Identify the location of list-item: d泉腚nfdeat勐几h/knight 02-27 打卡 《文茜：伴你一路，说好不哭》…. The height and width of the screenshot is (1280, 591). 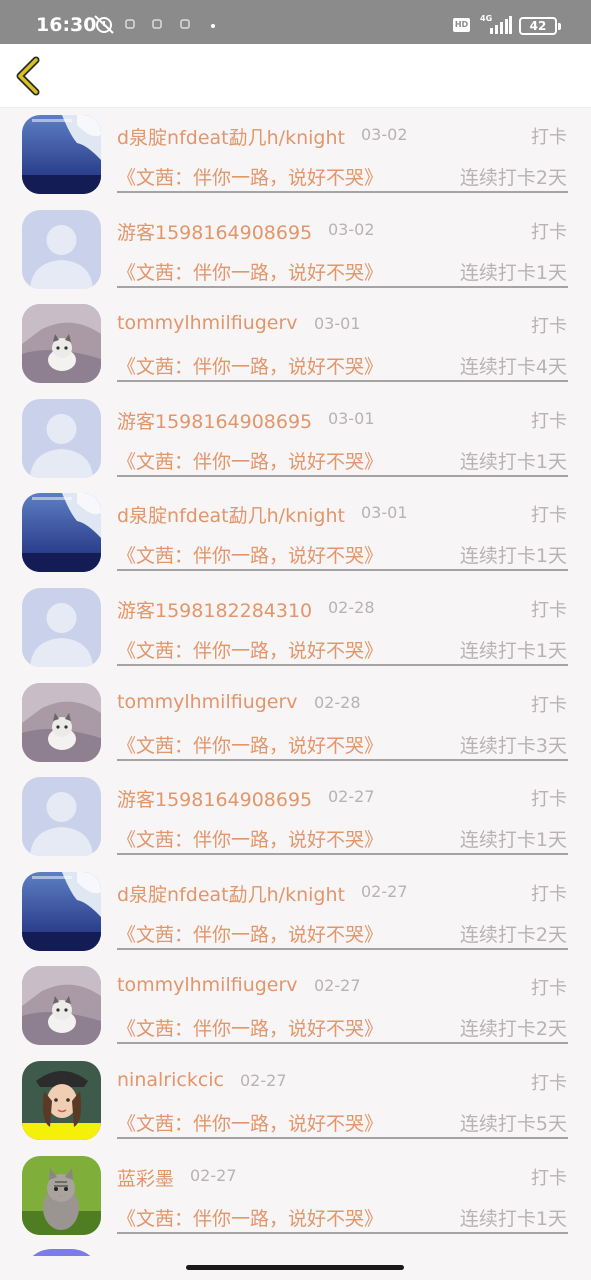
(295, 913).